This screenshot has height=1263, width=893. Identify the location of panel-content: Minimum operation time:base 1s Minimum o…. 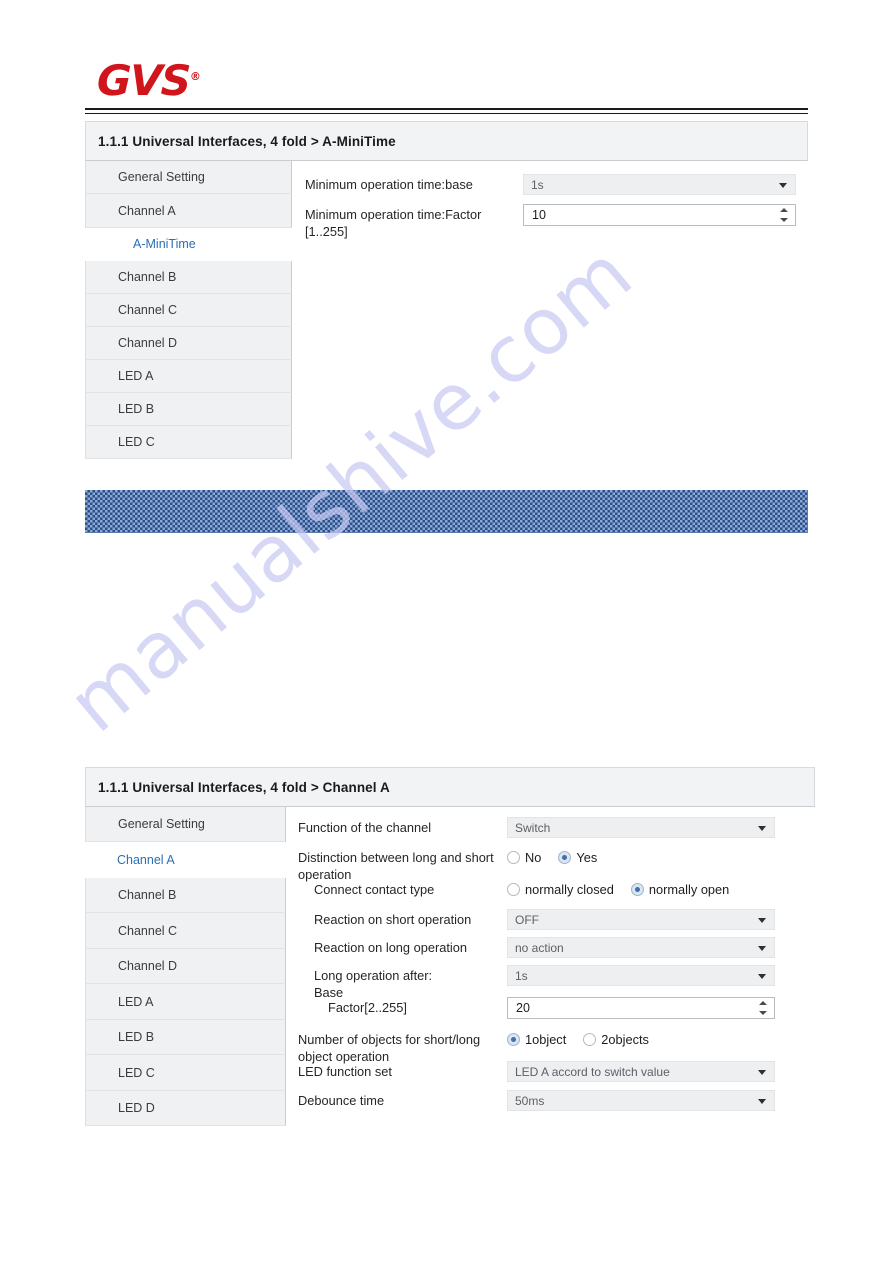
(550, 294).